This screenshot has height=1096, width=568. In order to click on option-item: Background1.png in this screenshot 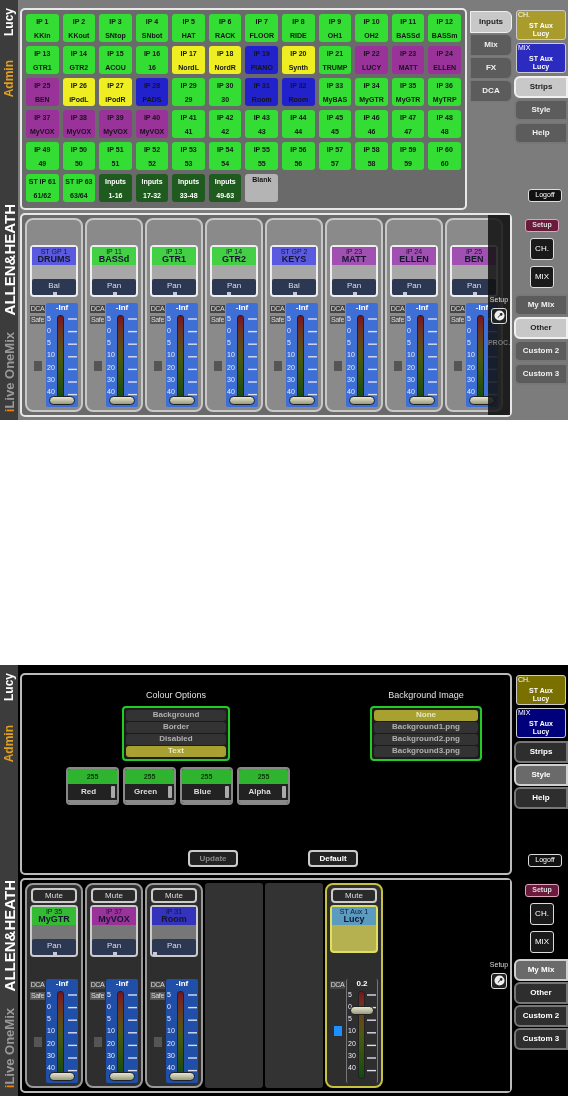, I will do `click(426, 727)`.